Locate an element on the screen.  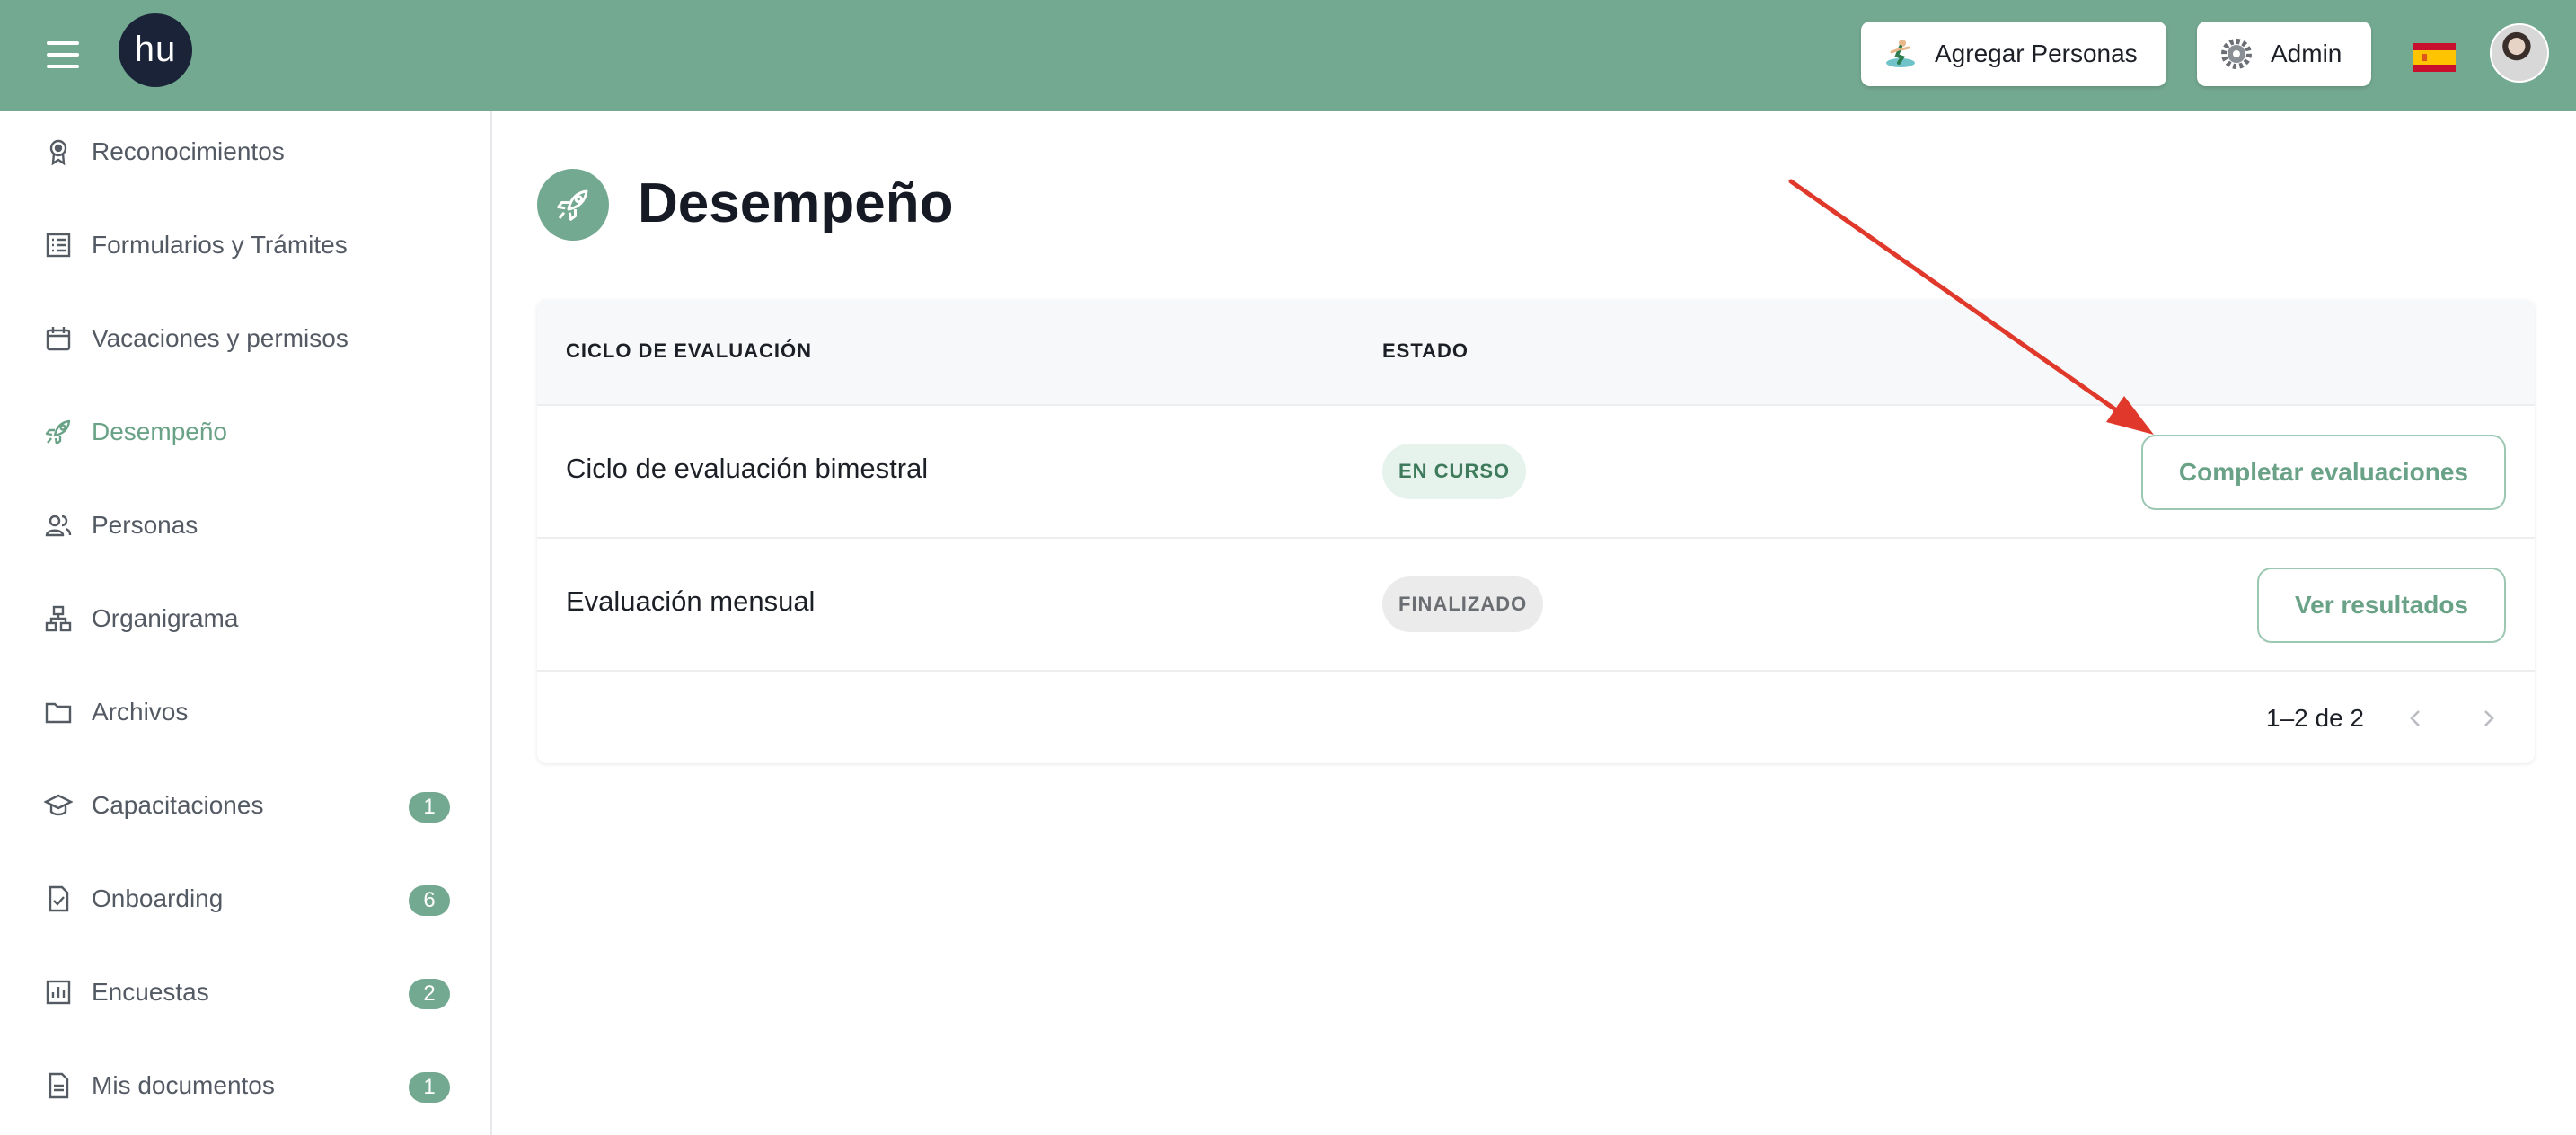
column-header-cycle: CICLO DE EVALUACIÓN is located at coordinates (689, 350).